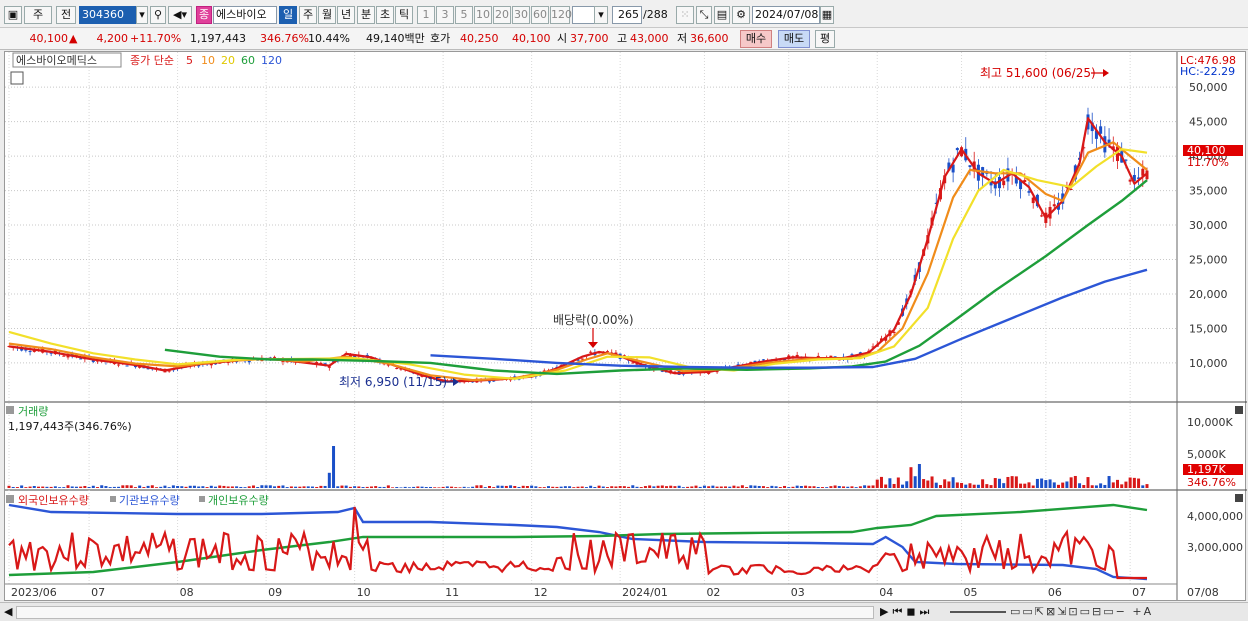 The width and height of the screenshot is (1248, 621). What do you see at coordinates (794, 39) in the screenshot?
I see `sell-button: 매도` at bounding box center [794, 39].